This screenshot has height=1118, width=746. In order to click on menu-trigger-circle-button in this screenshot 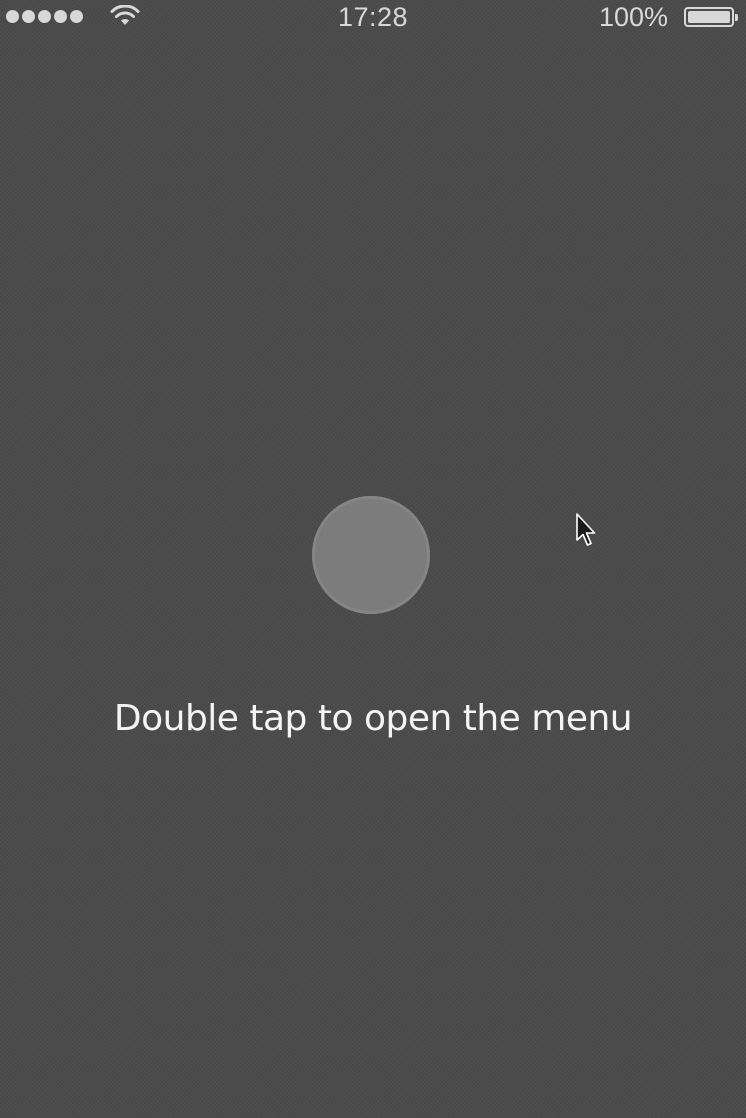, I will do `click(371, 555)`.